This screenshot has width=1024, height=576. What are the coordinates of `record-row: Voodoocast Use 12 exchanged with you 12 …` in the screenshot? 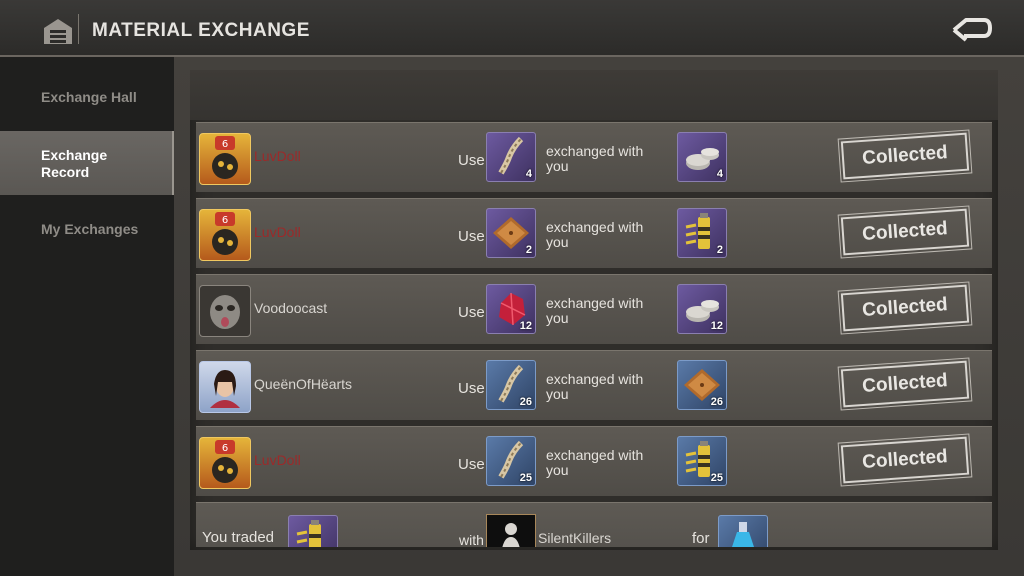 It's located at (594, 309).